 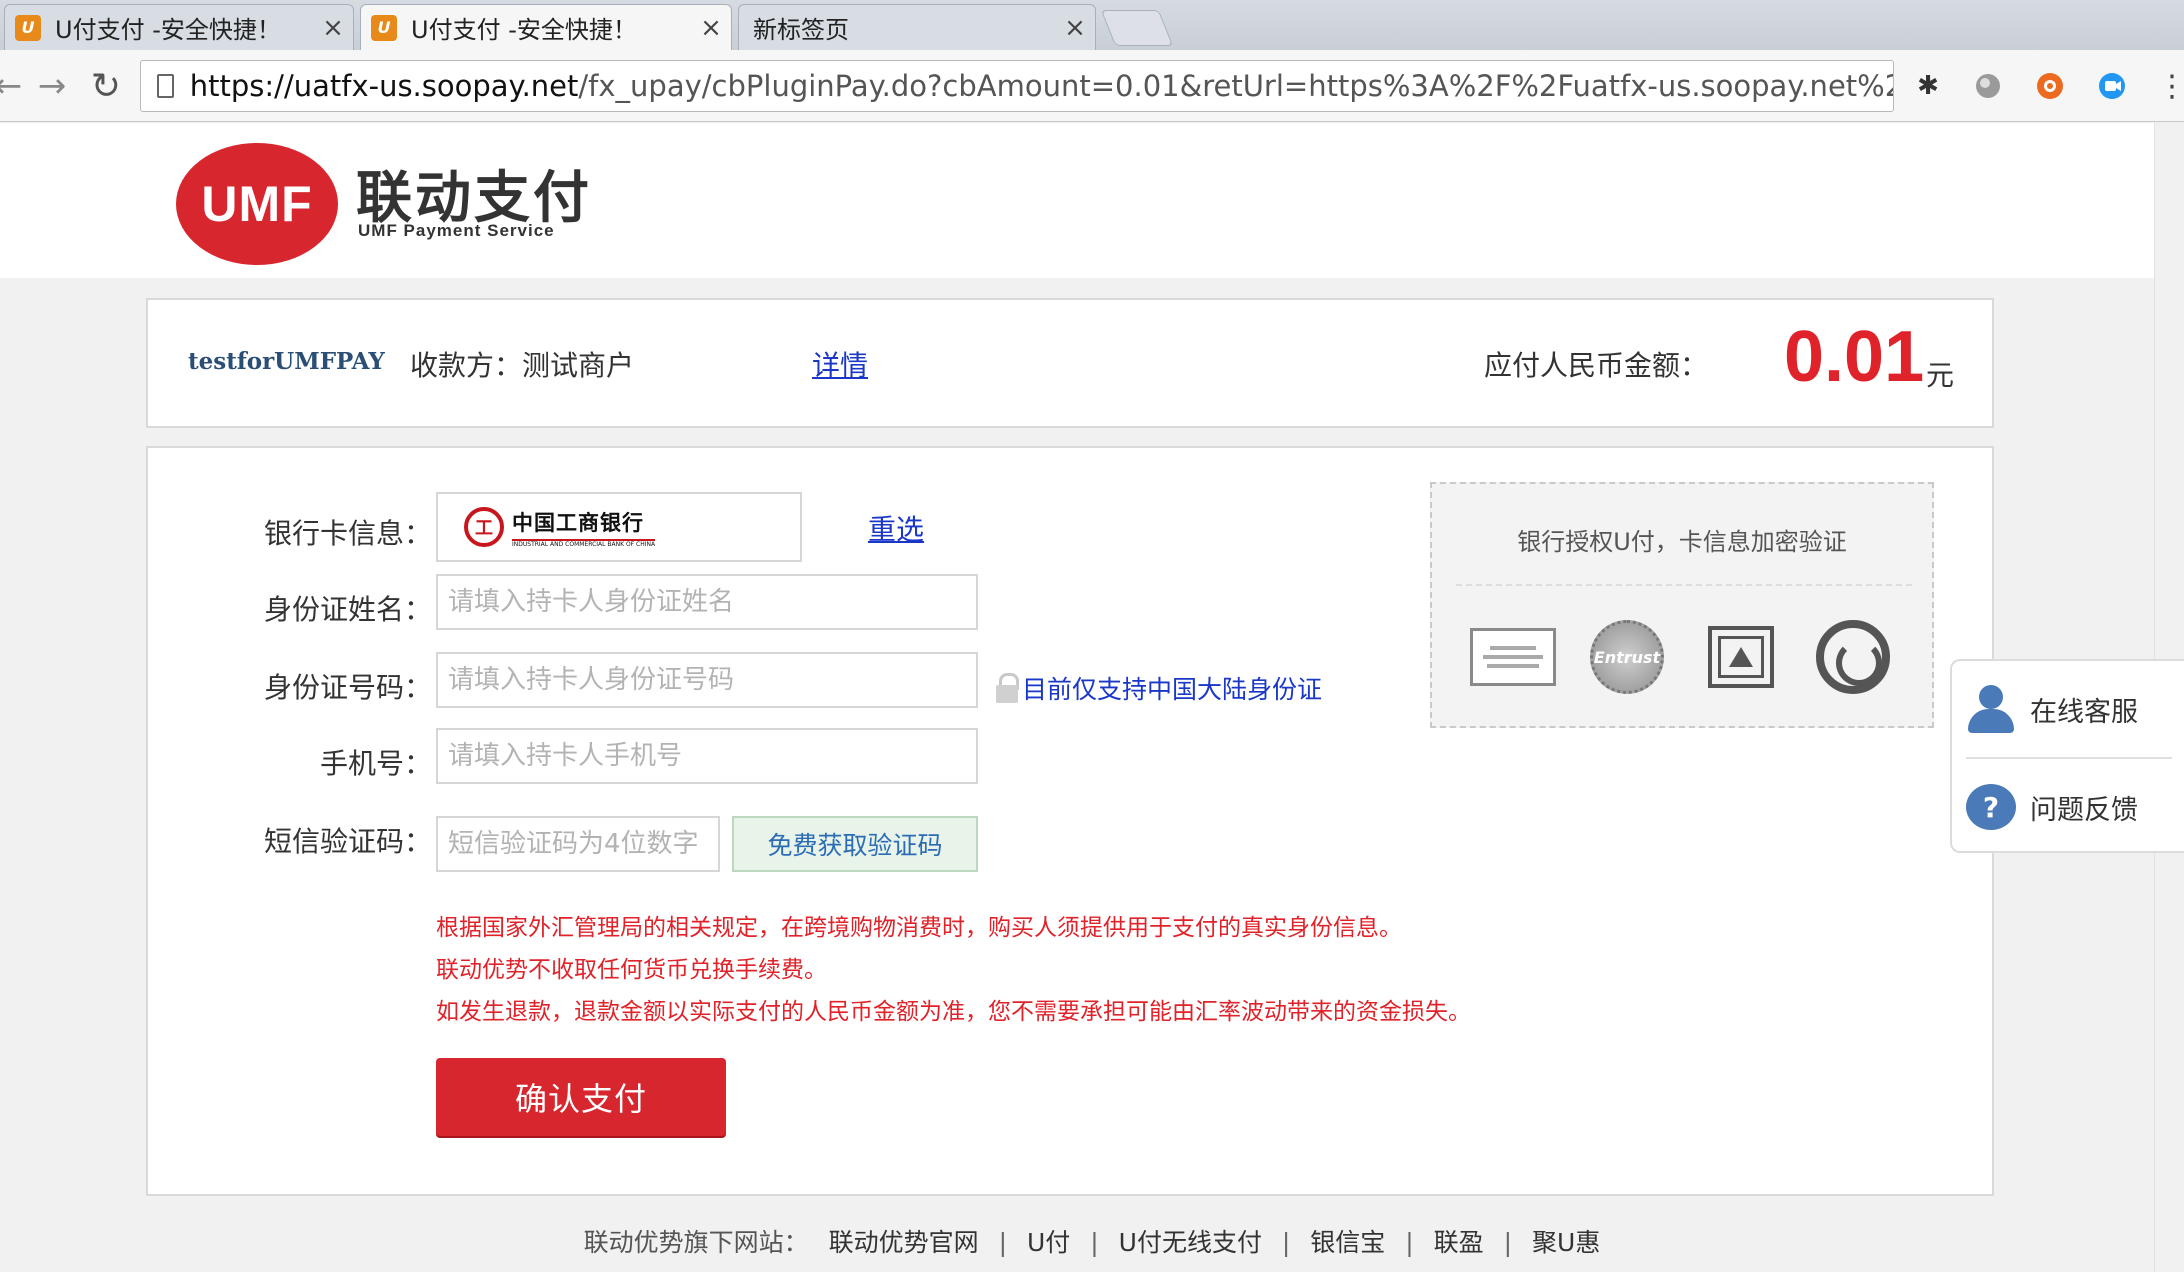 I want to click on get-sms-code-button: 免费获取验证码, so click(x=855, y=844).